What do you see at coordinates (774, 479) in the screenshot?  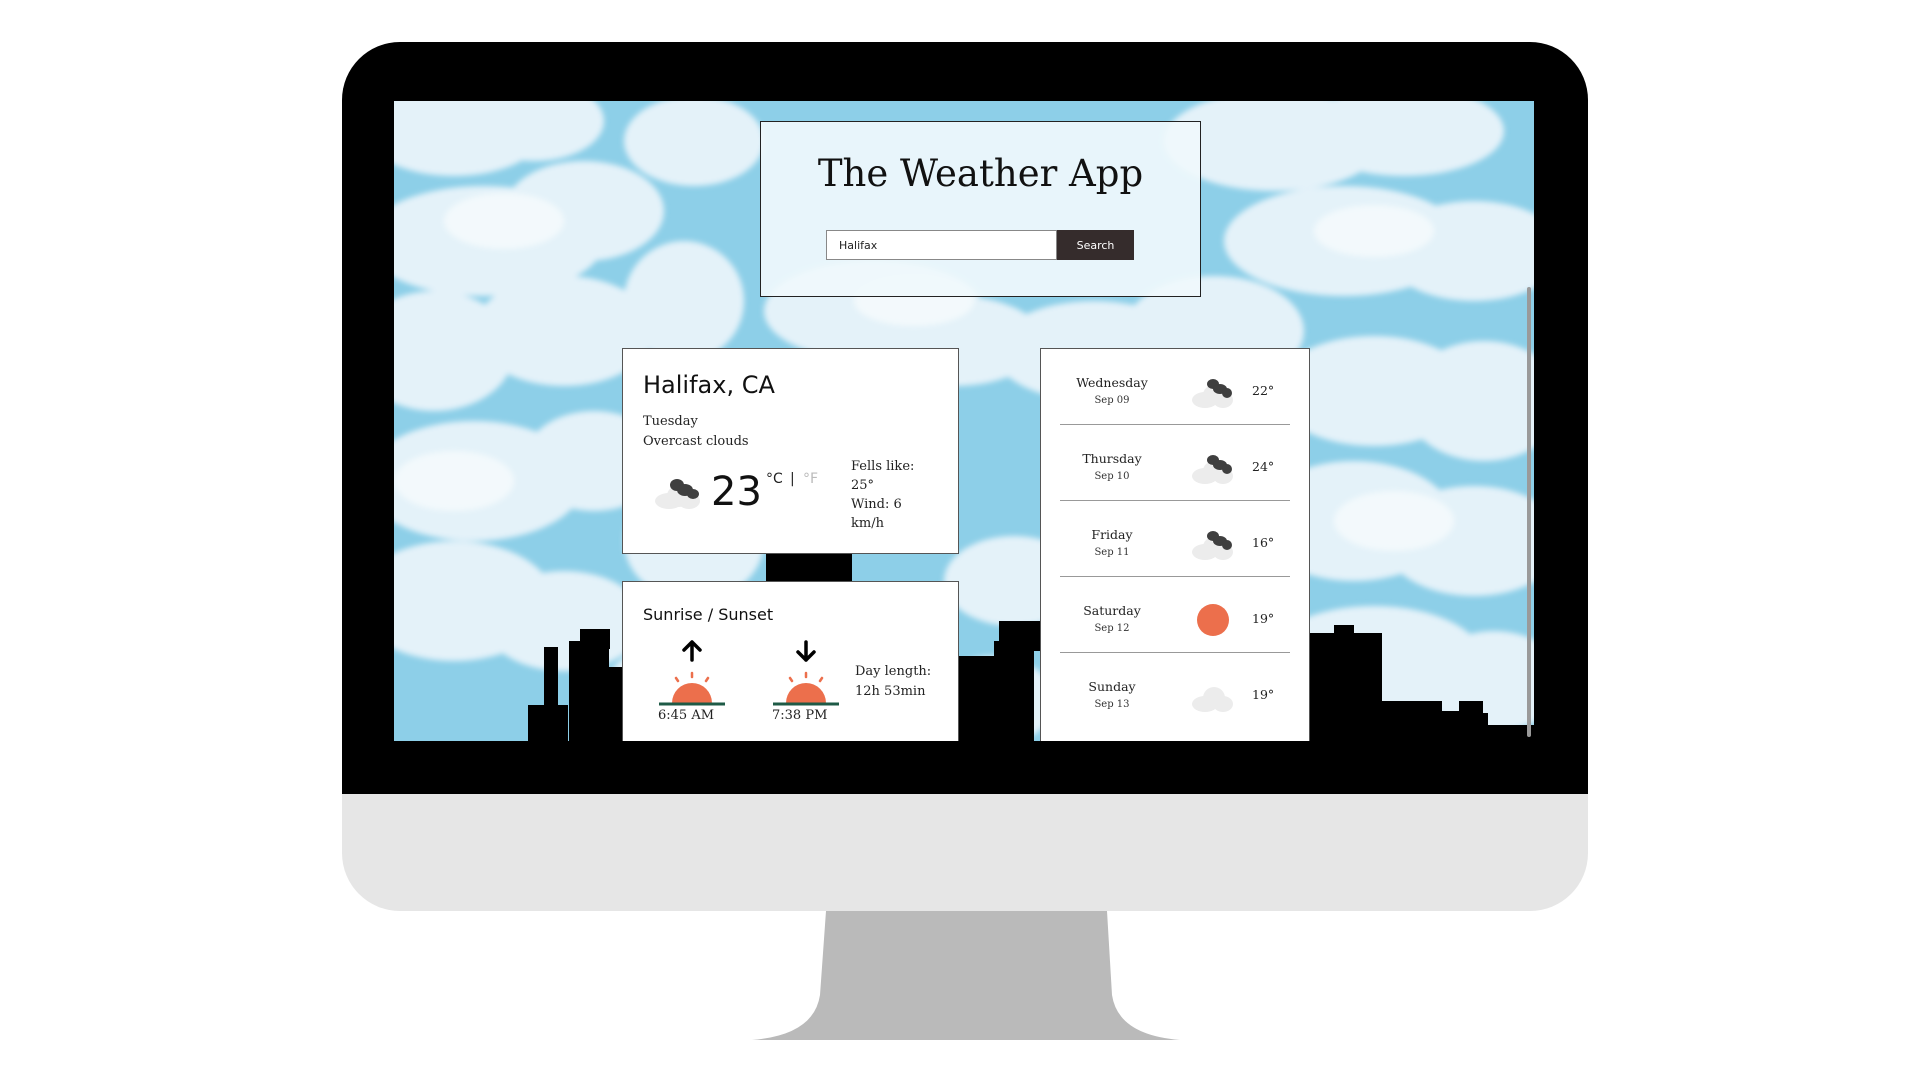 I see `celsius-toggle: °C` at bounding box center [774, 479].